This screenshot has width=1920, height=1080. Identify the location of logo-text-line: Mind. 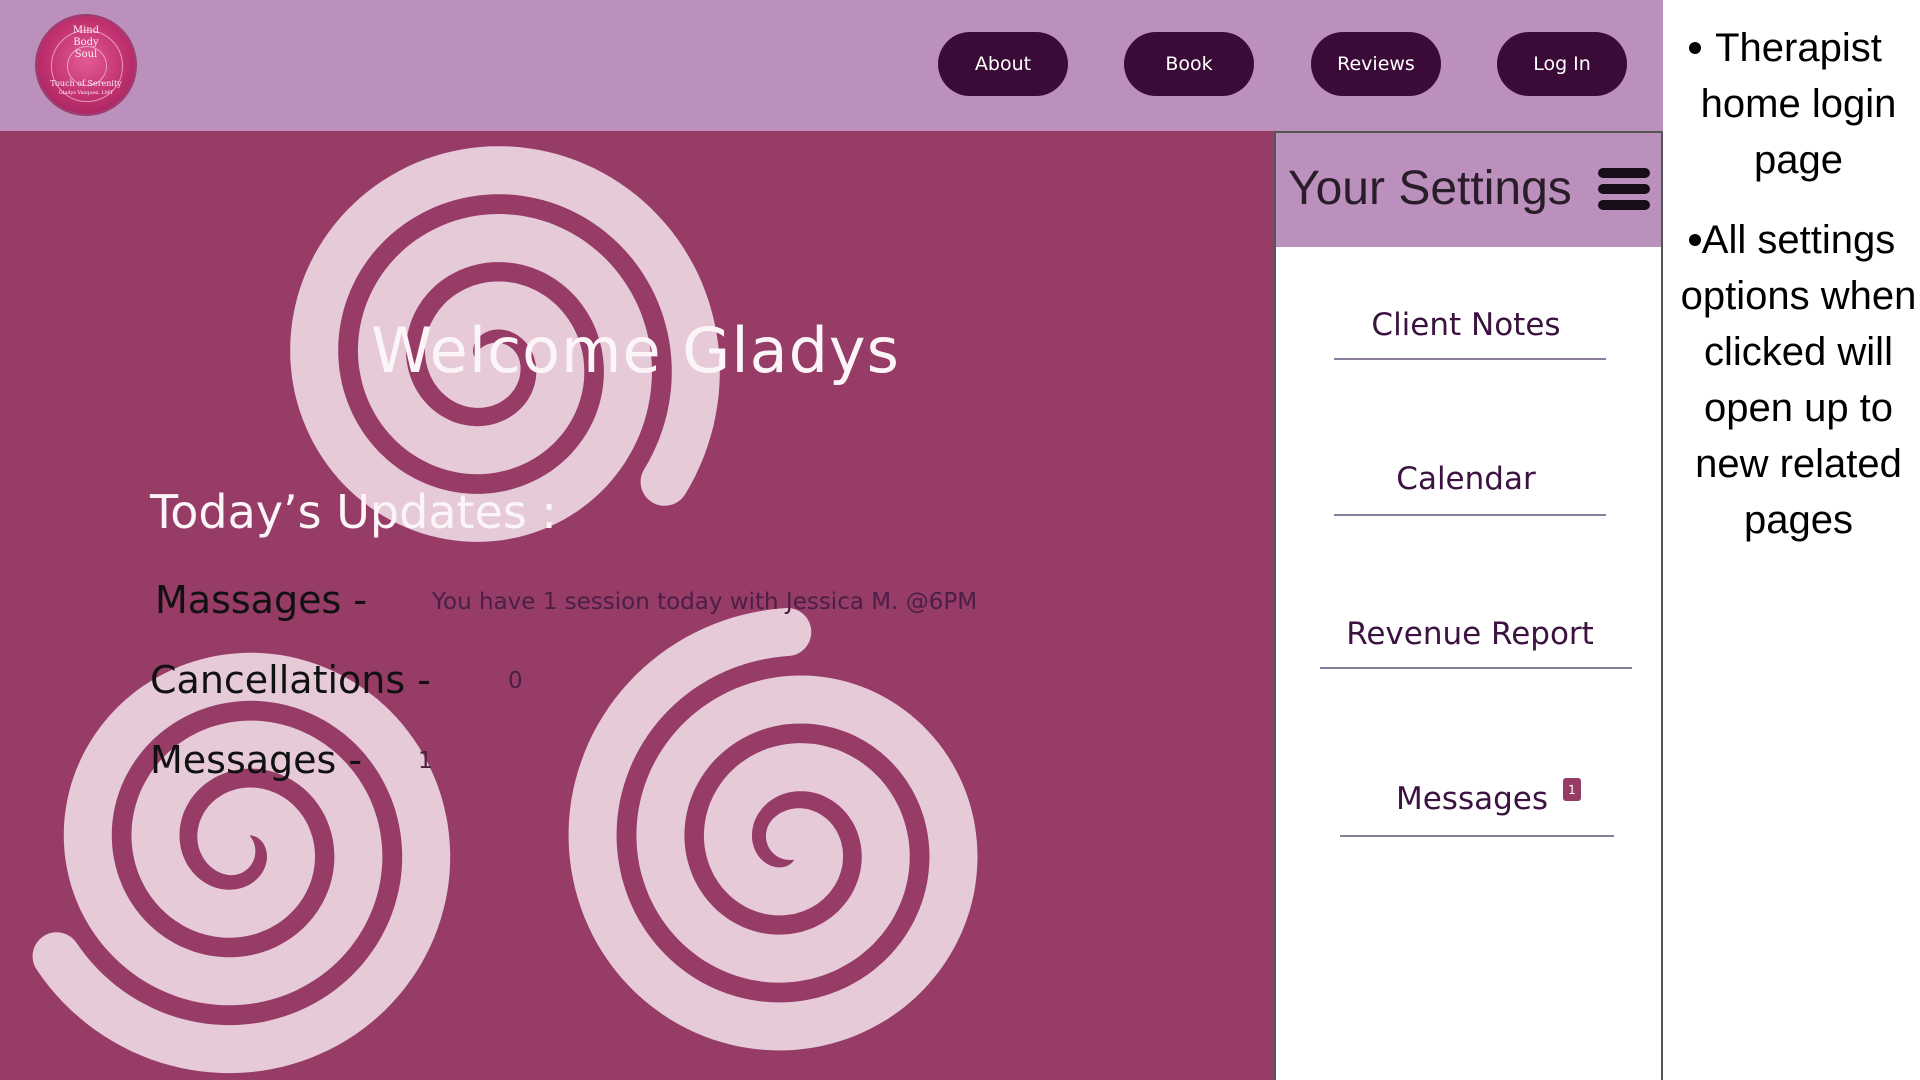
(86, 30).